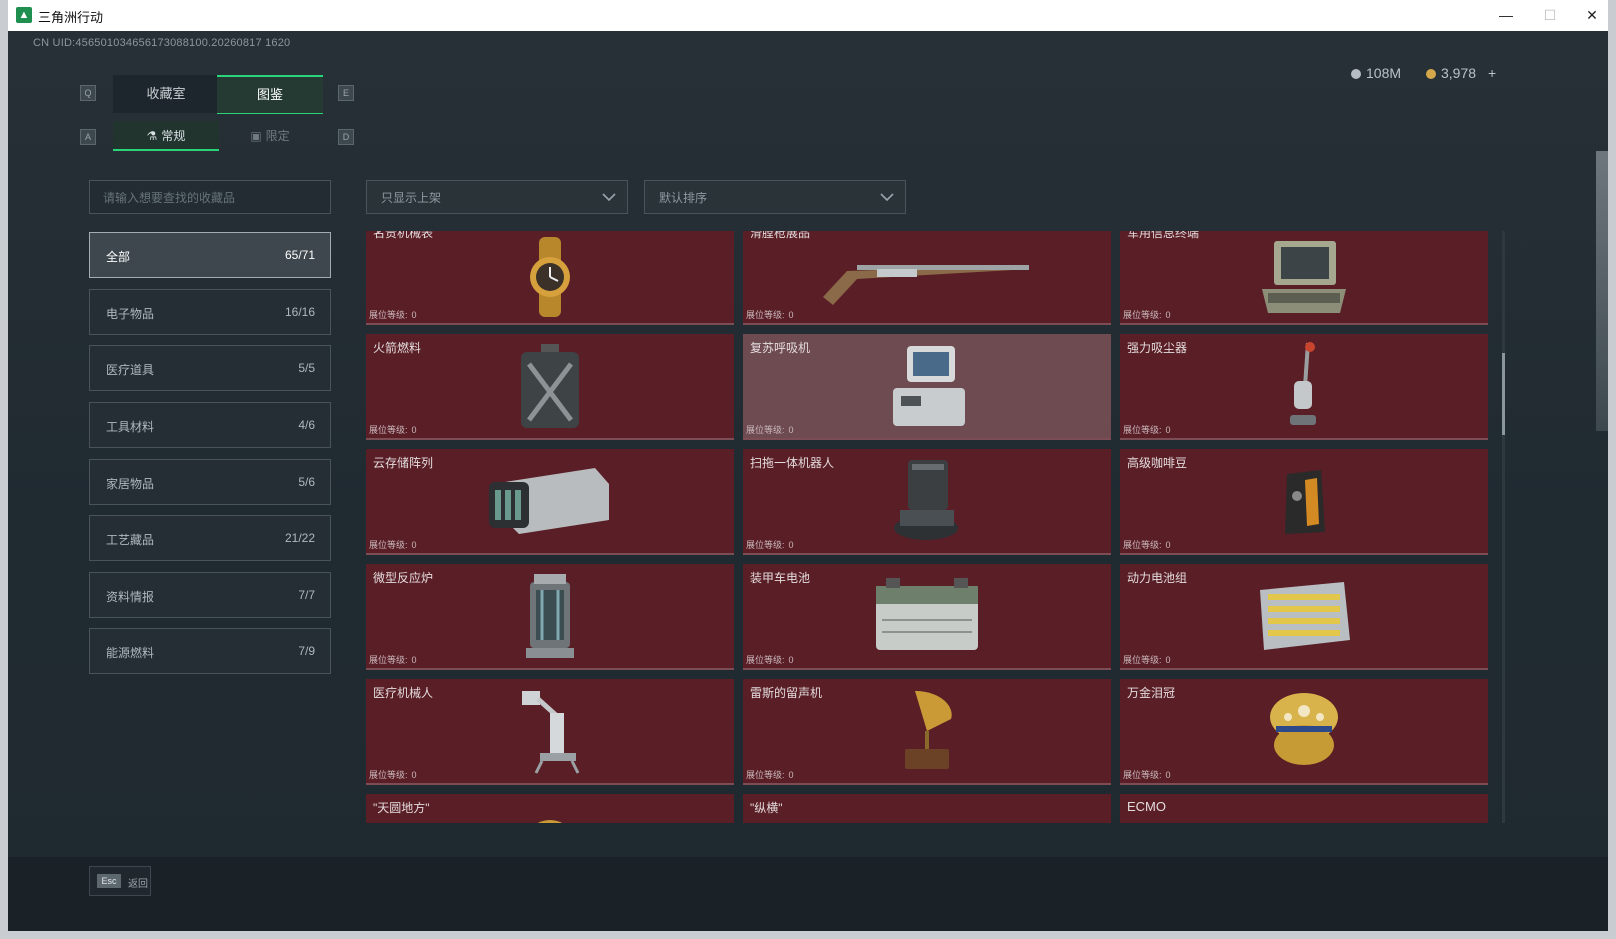 The height and width of the screenshot is (939, 1616). Describe the element at coordinates (88, 137) in the screenshot. I see `key-hint-a: A` at that location.